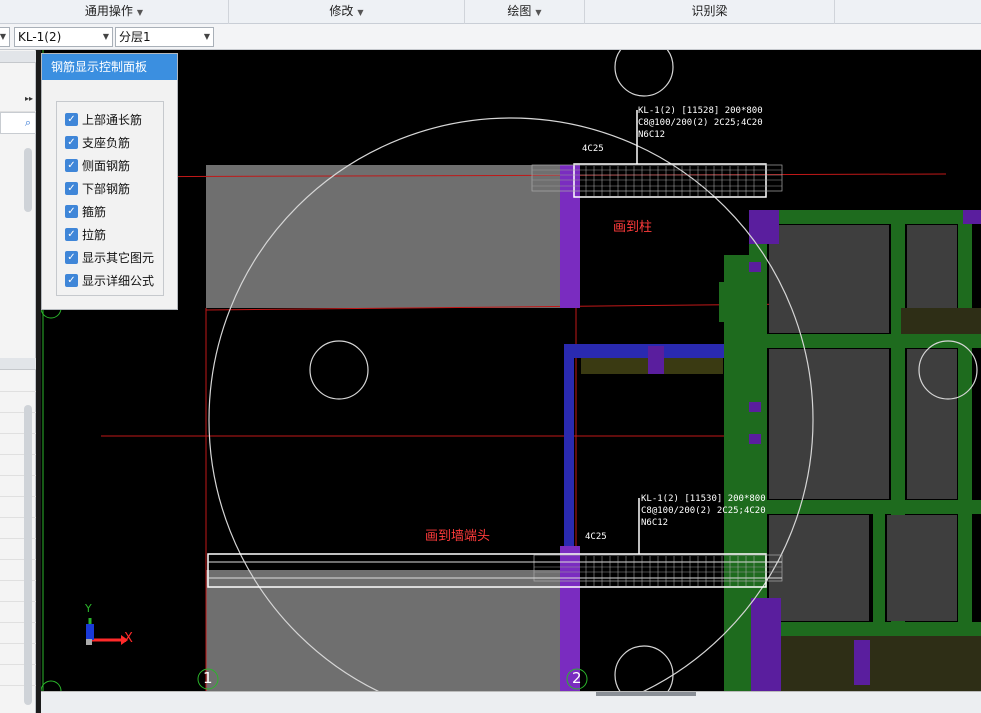 The image size is (981, 713). Describe the element at coordinates (18, 99) in the screenshot. I see `expand-icon: ▸▸` at that location.